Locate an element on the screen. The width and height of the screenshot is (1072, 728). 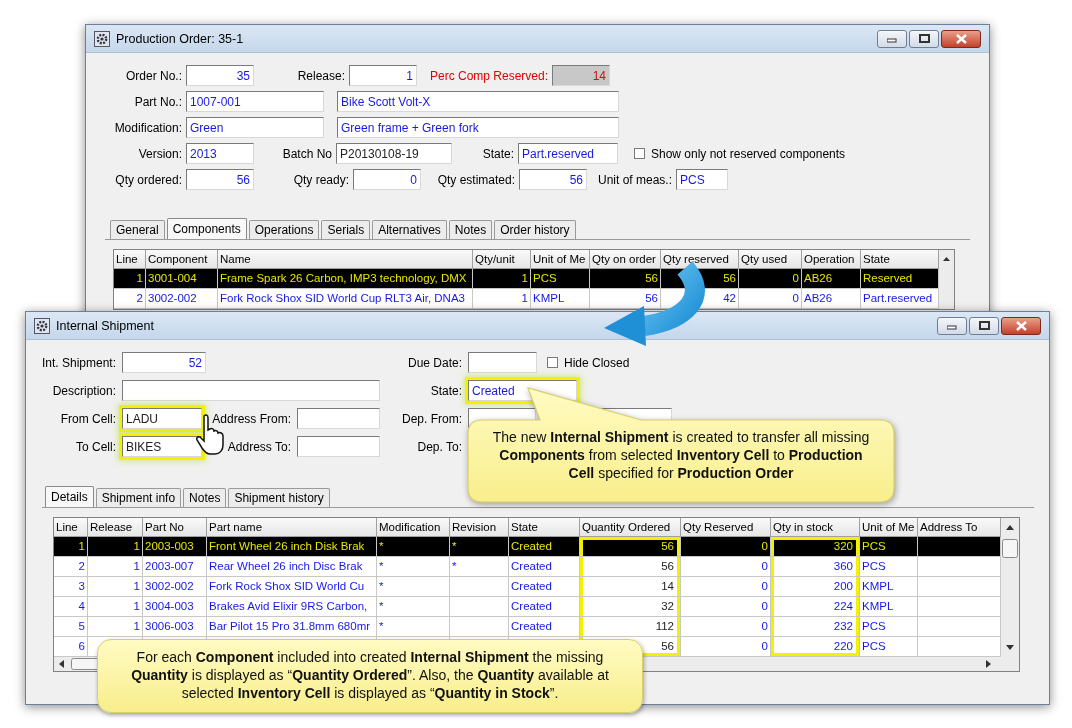
table-cell: 56 is located at coordinates (630, 547).